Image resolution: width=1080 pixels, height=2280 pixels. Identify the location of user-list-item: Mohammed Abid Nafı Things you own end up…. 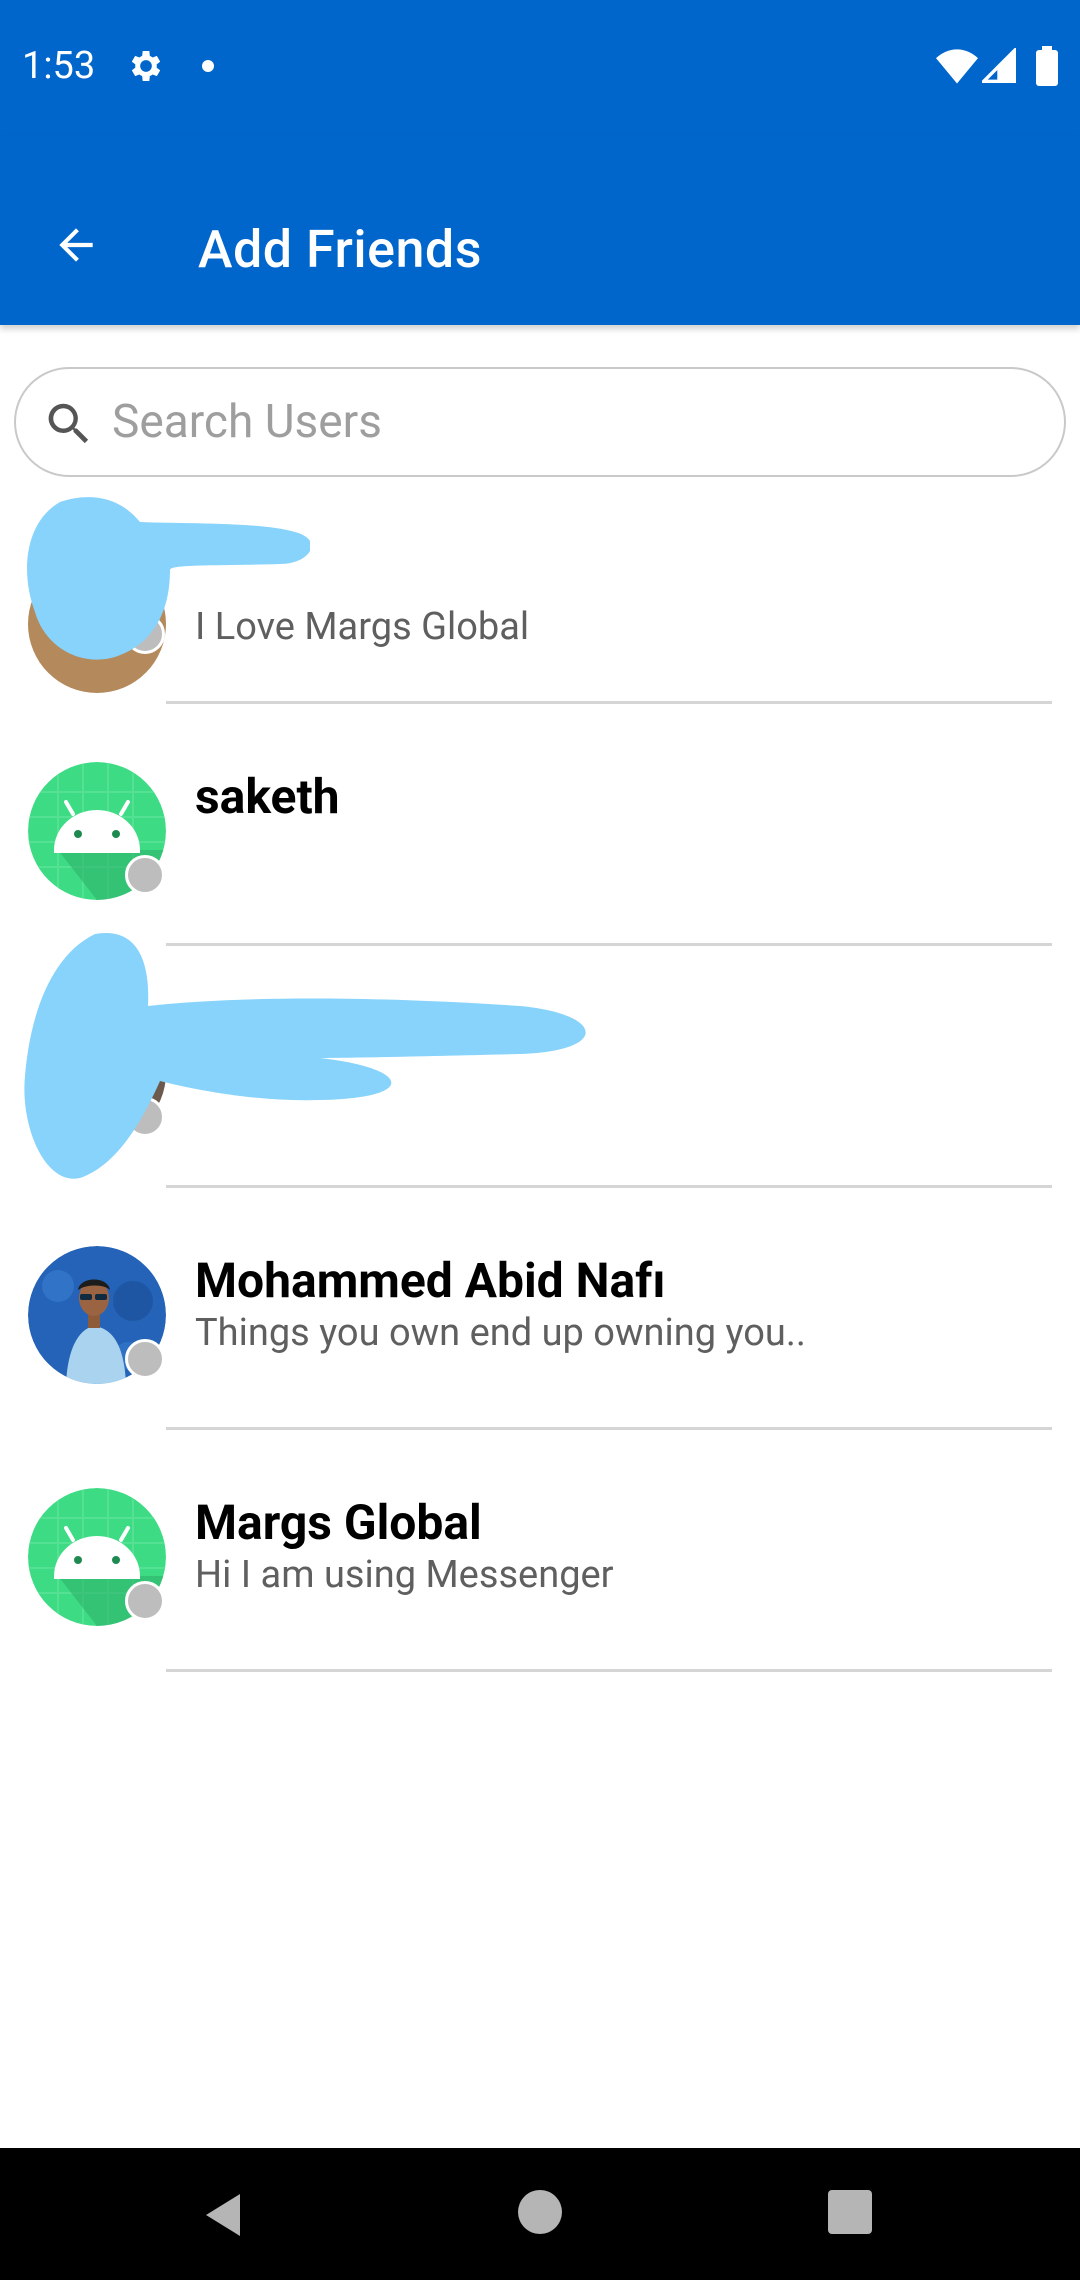
(540, 1332).